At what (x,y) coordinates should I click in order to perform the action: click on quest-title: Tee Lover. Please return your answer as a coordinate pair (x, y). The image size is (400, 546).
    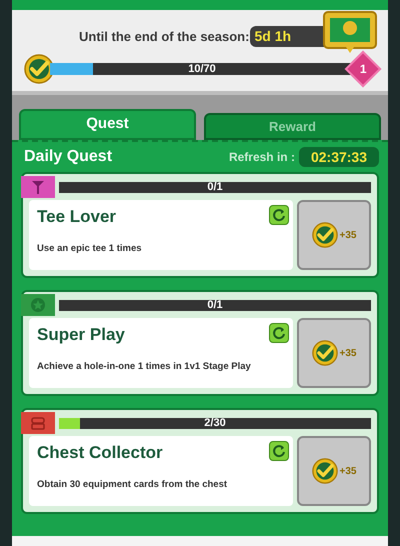
    Looking at the image, I should click on (76, 217).